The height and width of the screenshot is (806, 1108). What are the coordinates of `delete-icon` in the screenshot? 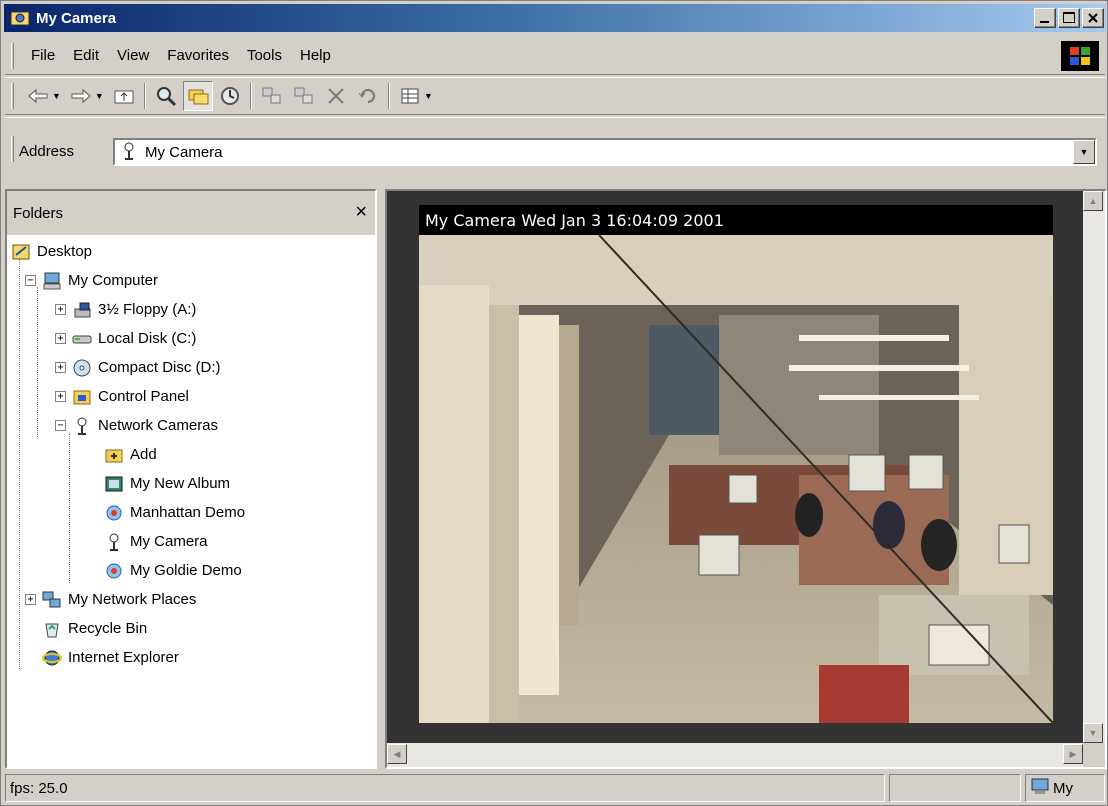 It's located at (336, 96).